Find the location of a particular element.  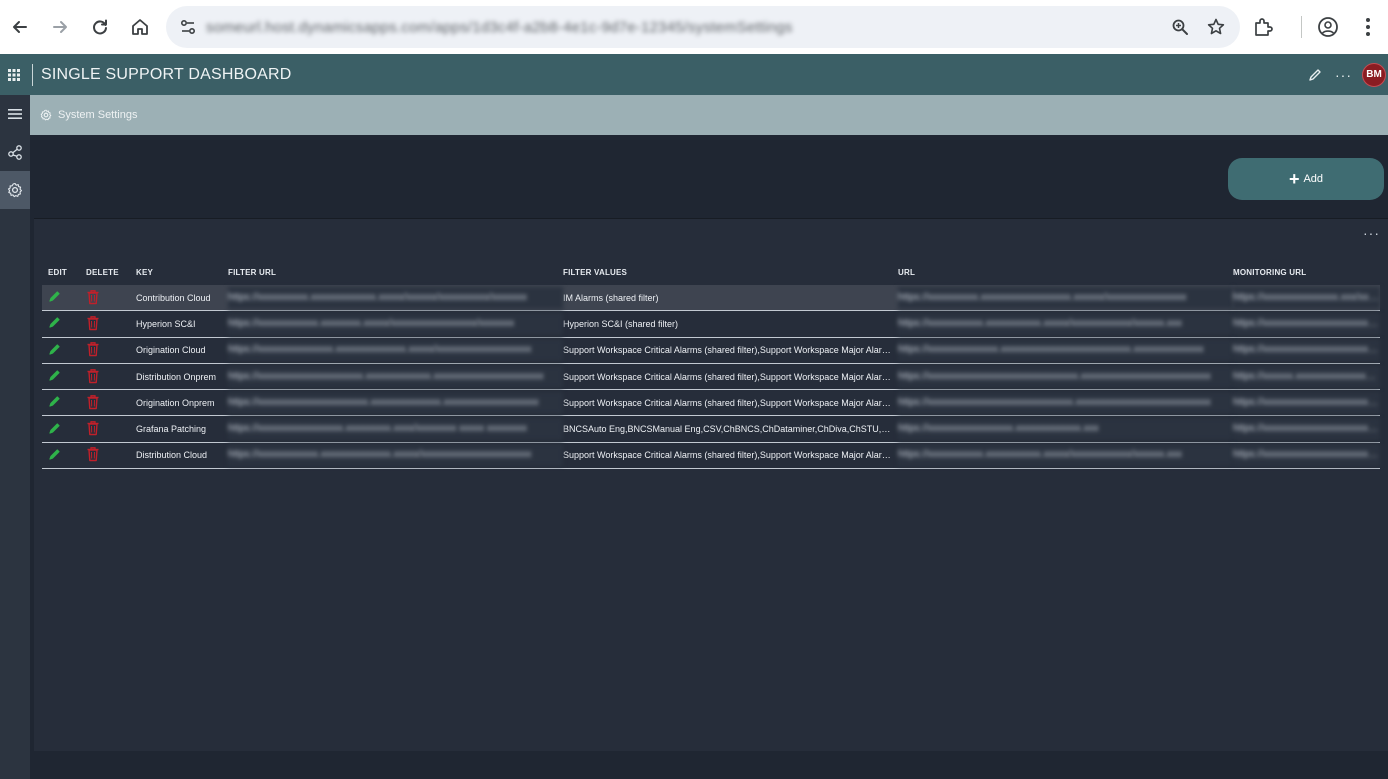

add-button-label: Add is located at coordinates (1313, 179).